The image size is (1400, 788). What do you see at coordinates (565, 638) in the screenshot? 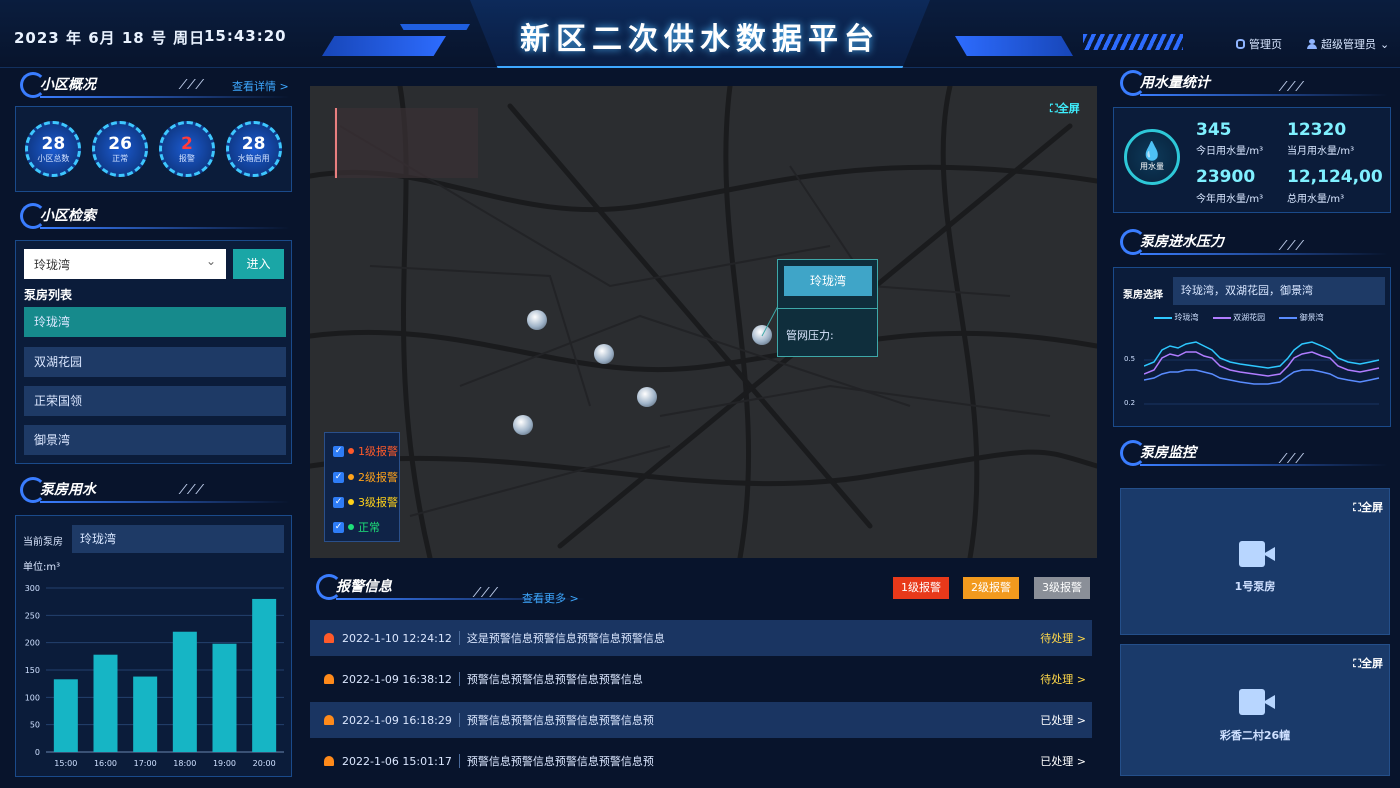
I see `alarm-message: 这是预警信息预警信息预警信息预警信息` at bounding box center [565, 638].